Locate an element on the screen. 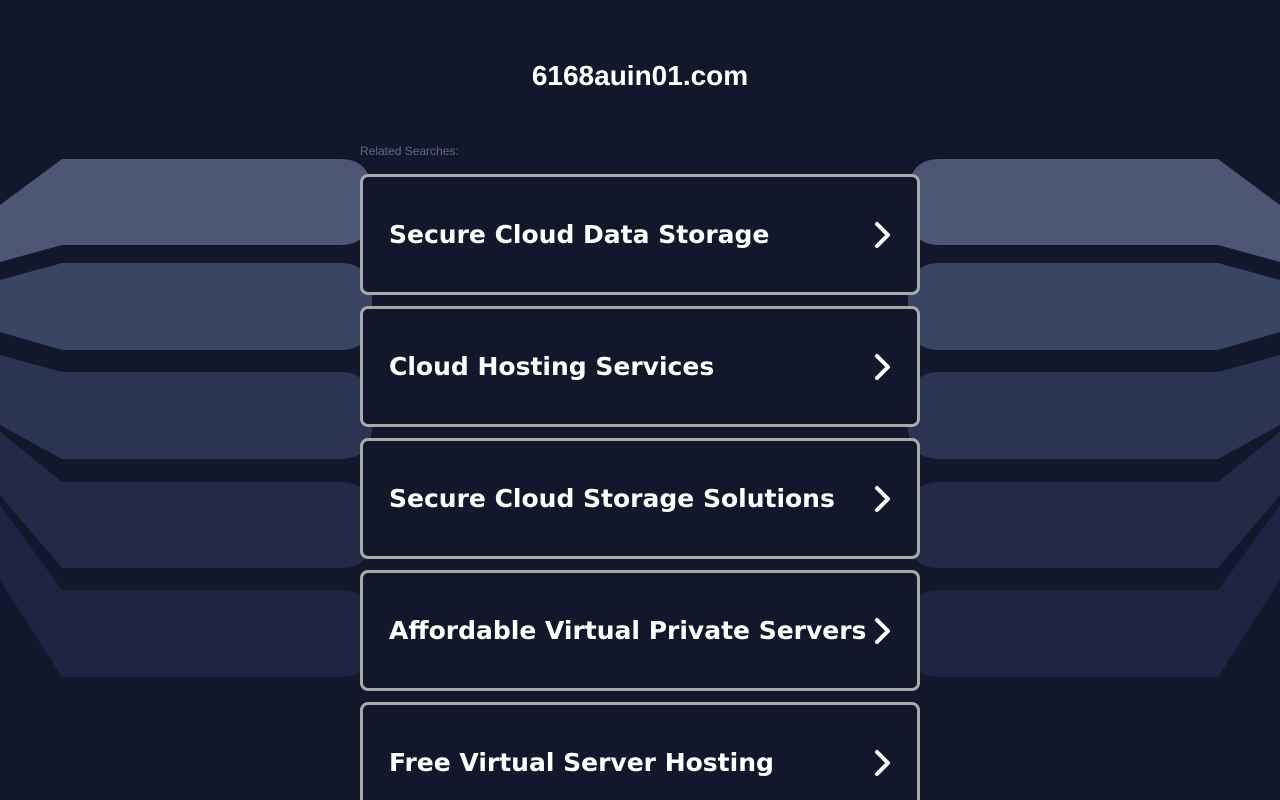 This screenshot has width=1280, height=800. related-search-link: Secure Cloud Data Storage is located at coordinates (640, 234).